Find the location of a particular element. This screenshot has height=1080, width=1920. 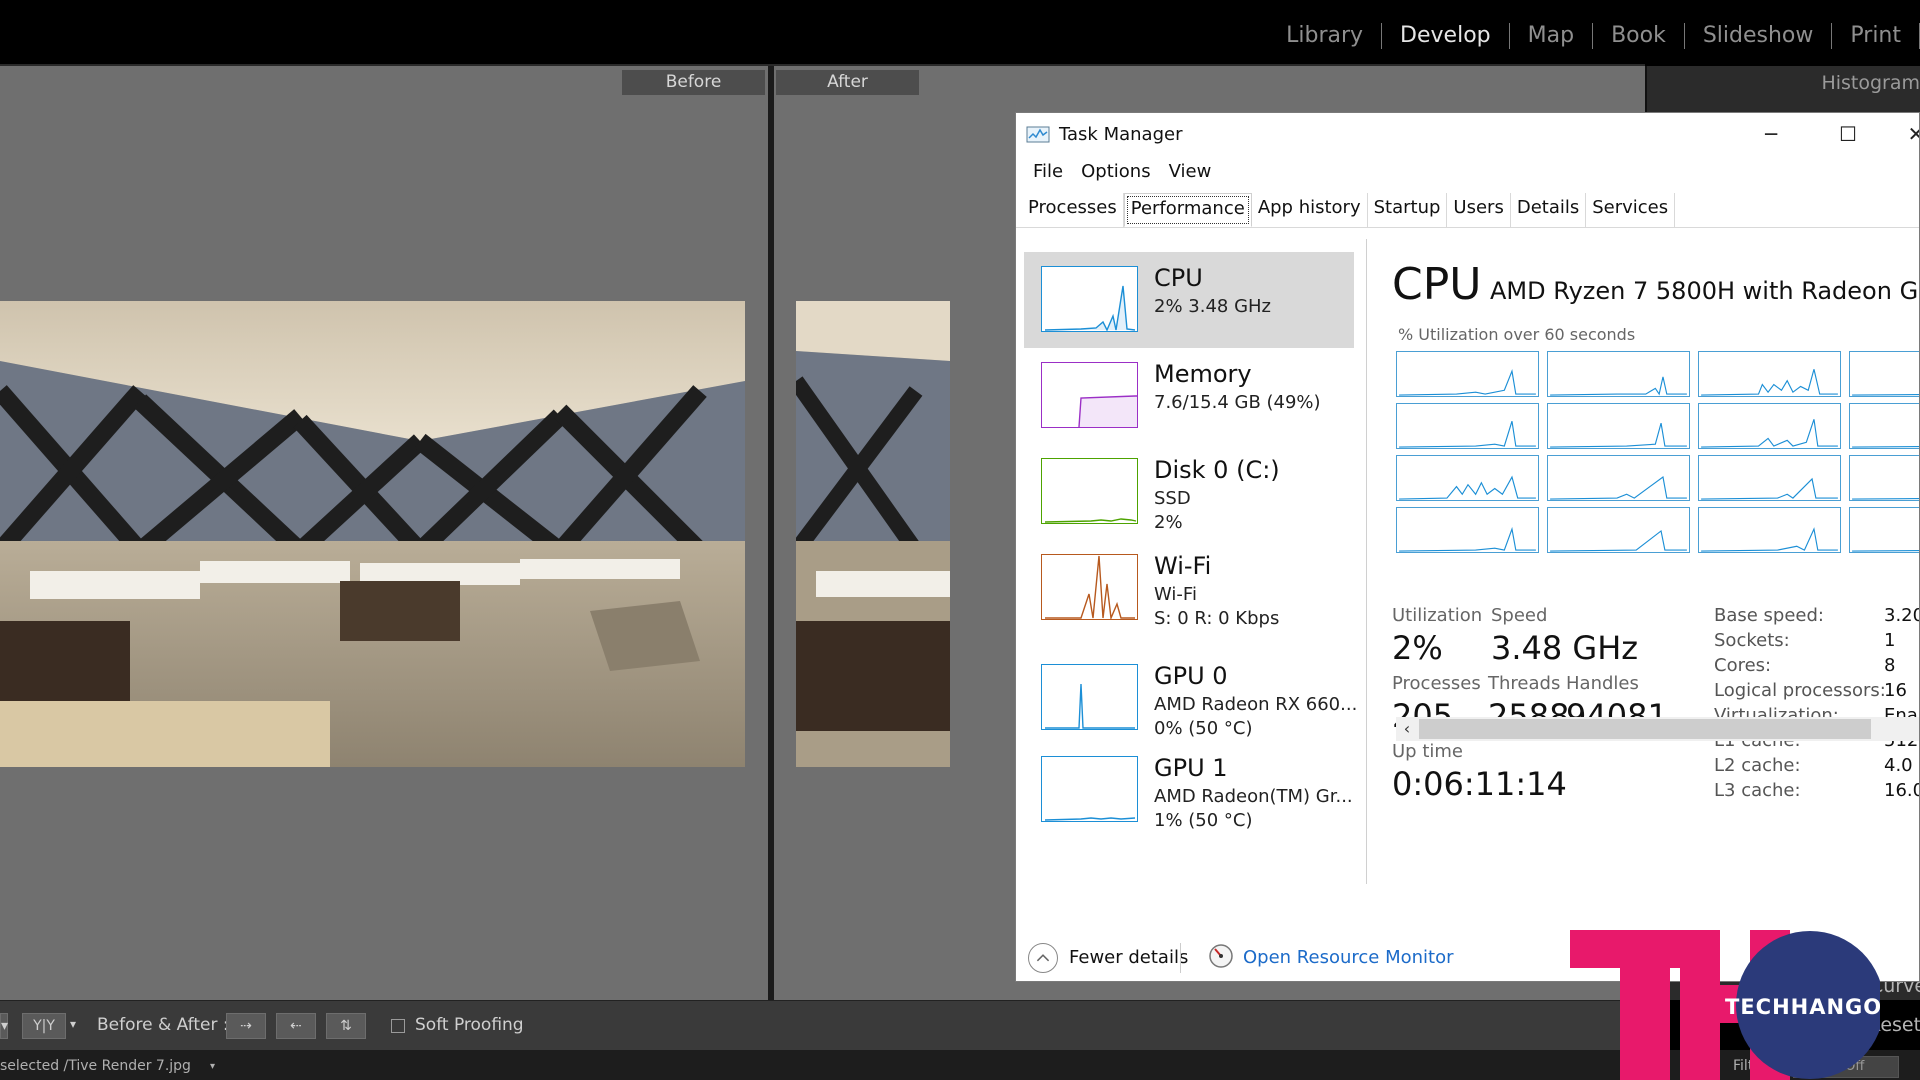

module-book: Book is located at coordinates (1639, 36).